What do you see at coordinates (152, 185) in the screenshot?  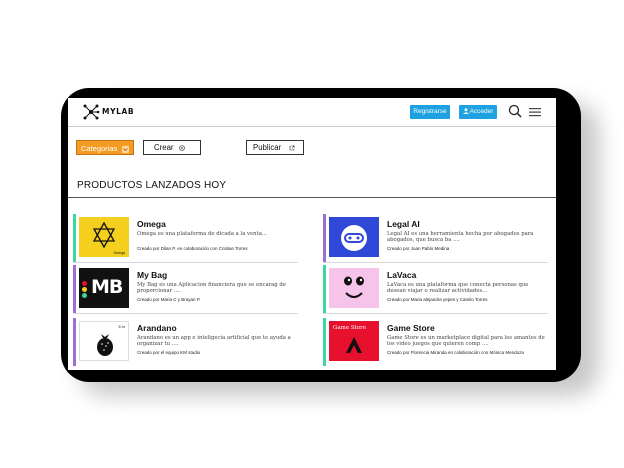 I see `section-title: PRODUCTOS LANZADOS HOY` at bounding box center [152, 185].